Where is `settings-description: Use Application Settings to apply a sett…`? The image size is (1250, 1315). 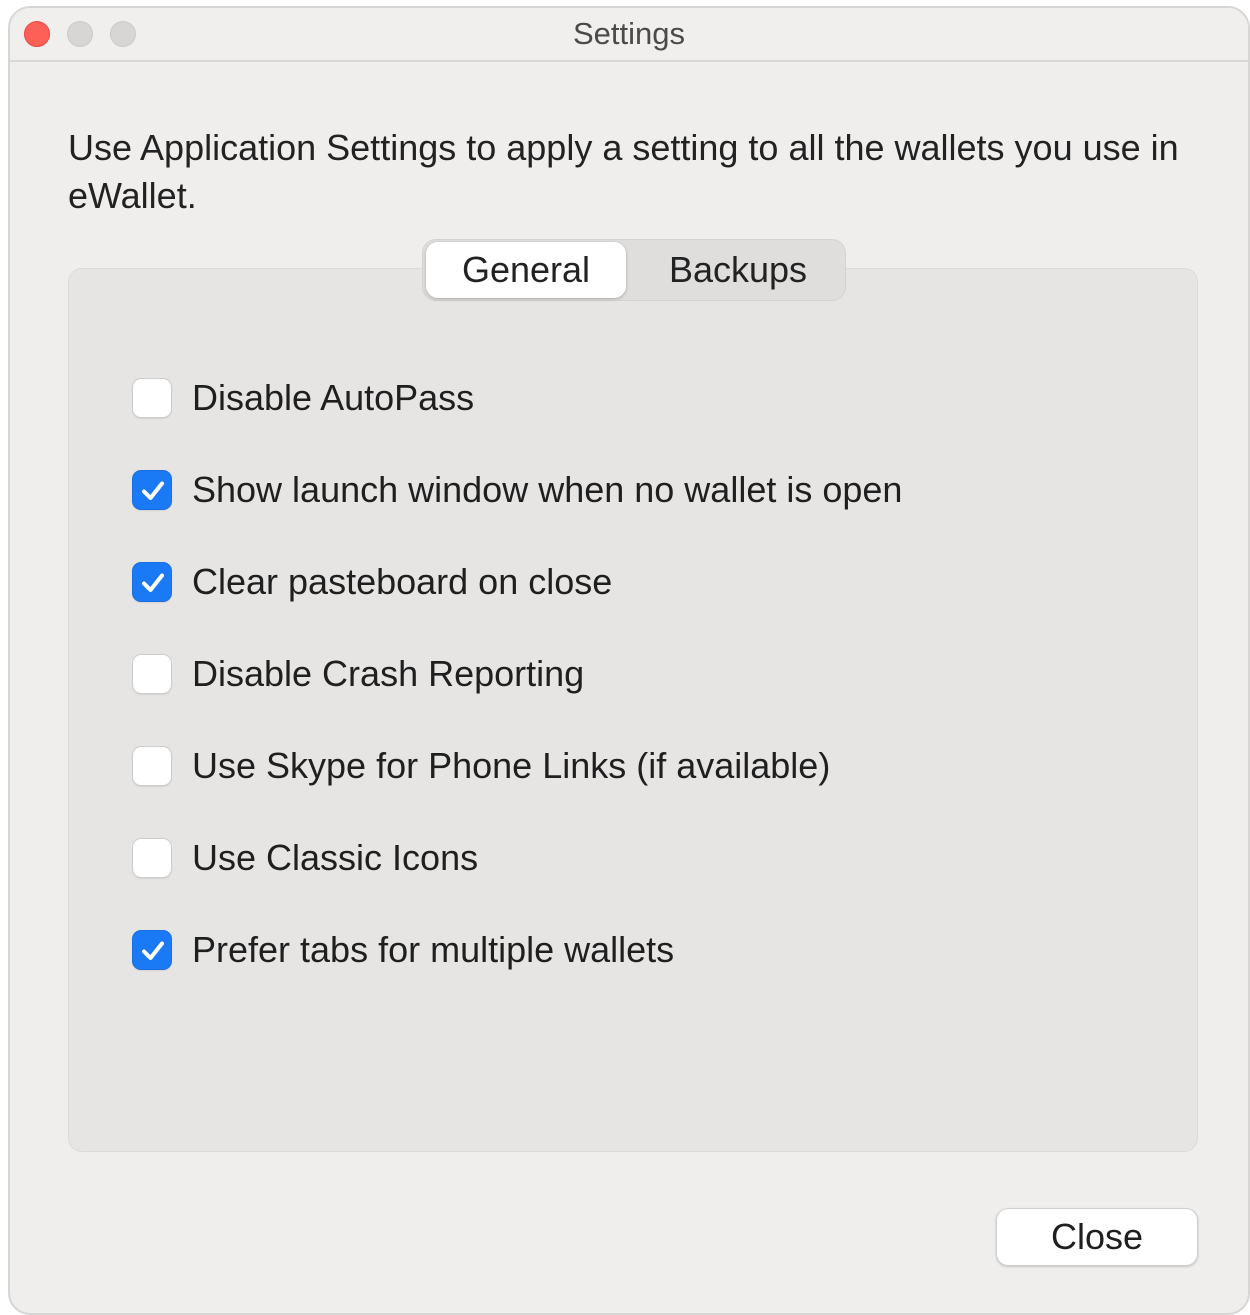 settings-description: Use Application Settings to apply a sett… is located at coordinates (623, 171).